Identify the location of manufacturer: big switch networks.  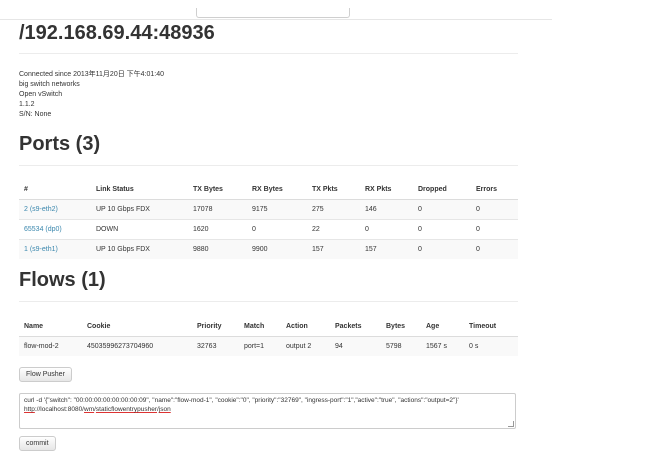
(49, 84).